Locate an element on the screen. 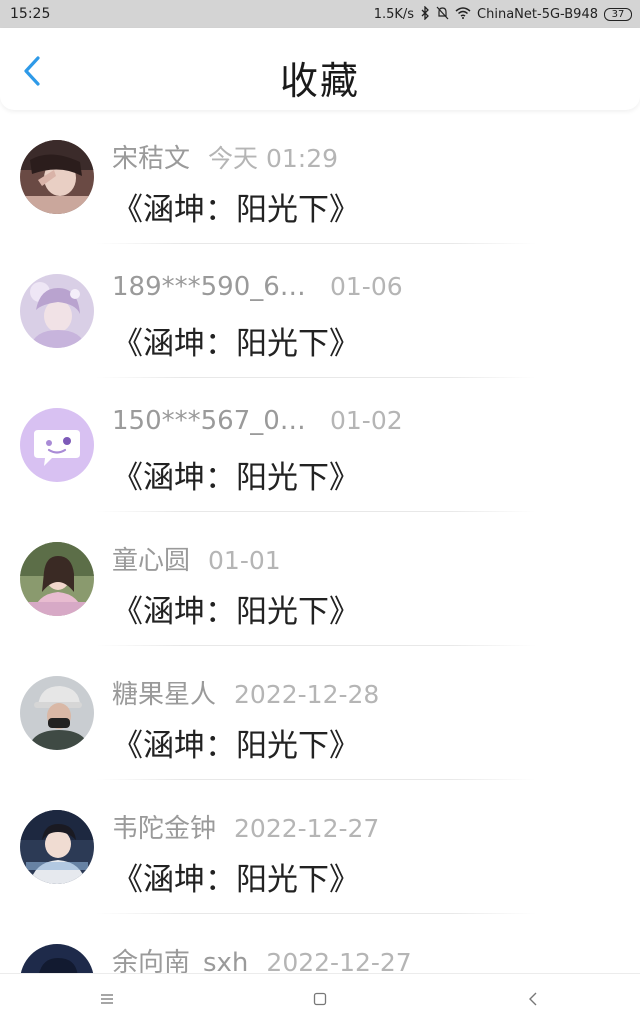 Image resolution: width=640 pixels, height=1024 pixels. status-time: 15:25 is located at coordinates (30, 14).